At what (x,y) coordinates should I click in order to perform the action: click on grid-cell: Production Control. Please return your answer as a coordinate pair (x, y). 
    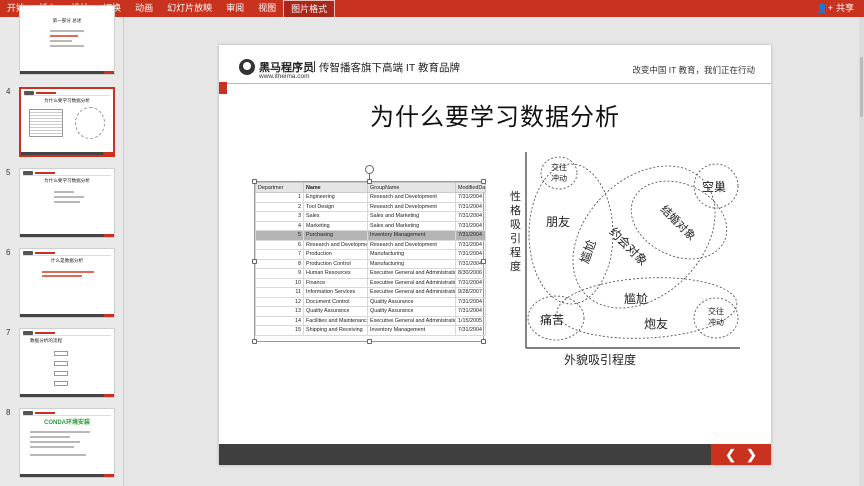
    Looking at the image, I should click on (335, 263).